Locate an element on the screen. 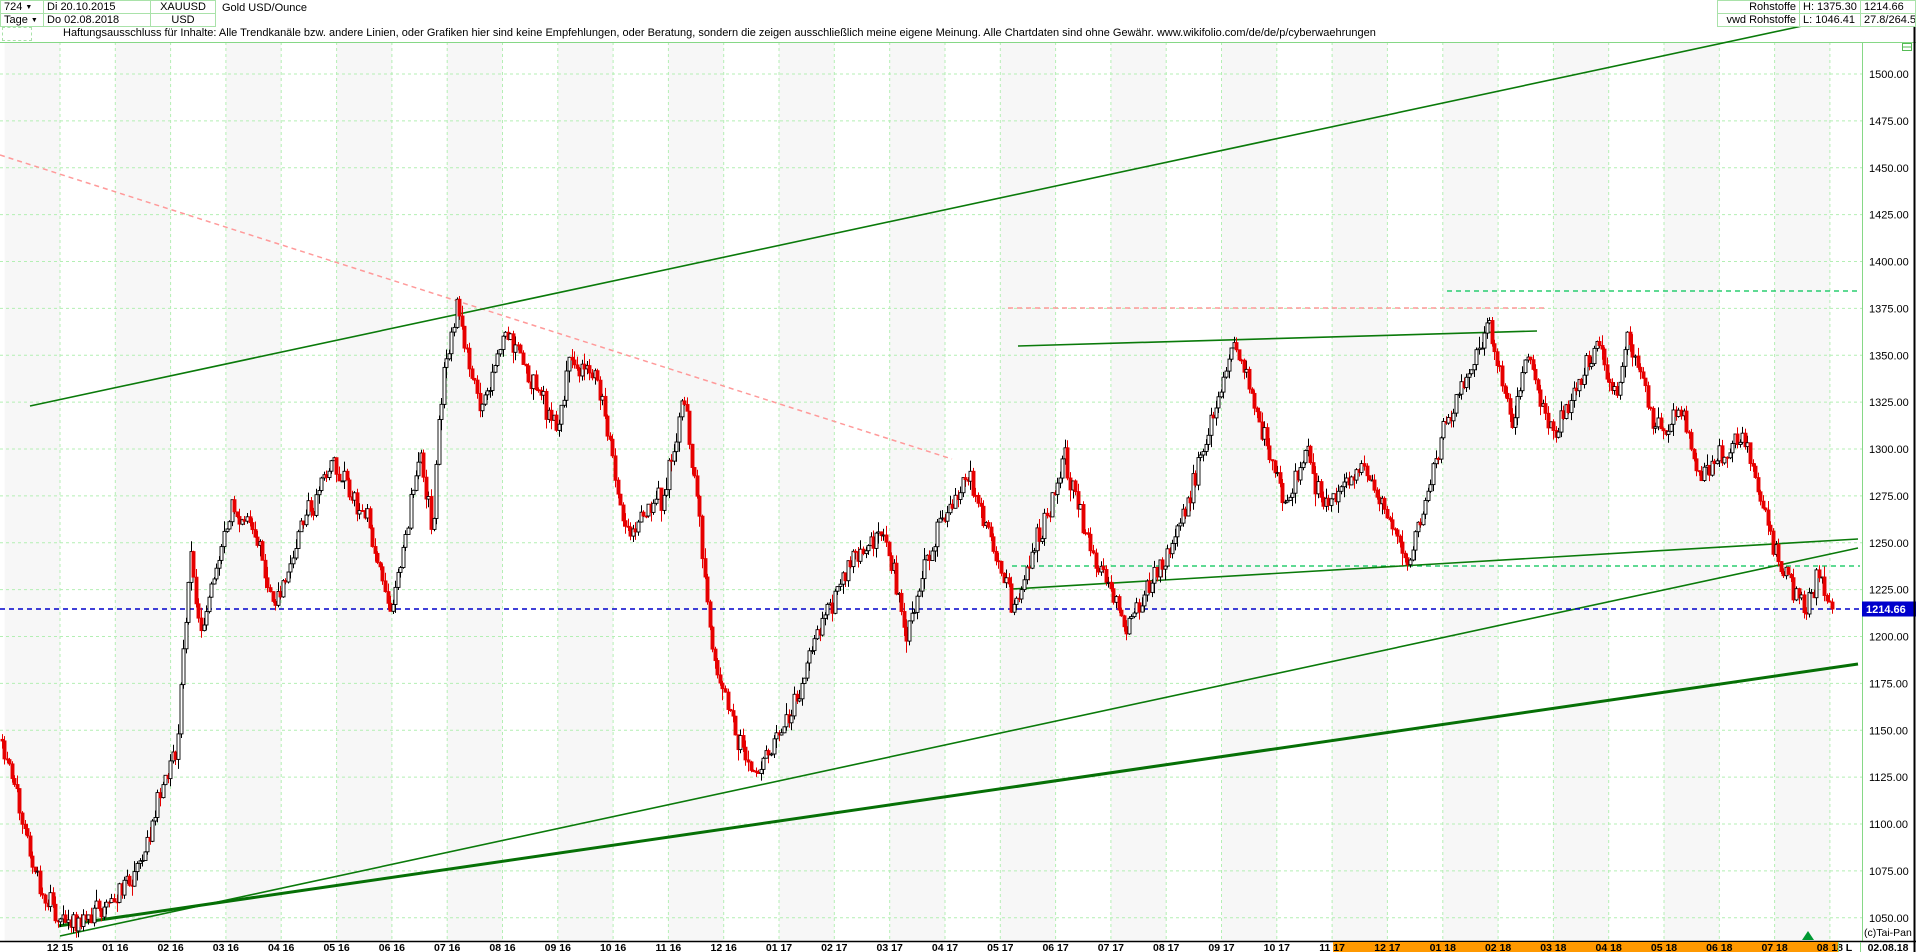 This screenshot has height=952, width=1916. svg-text: 03 18 is located at coordinates (1553, 947).